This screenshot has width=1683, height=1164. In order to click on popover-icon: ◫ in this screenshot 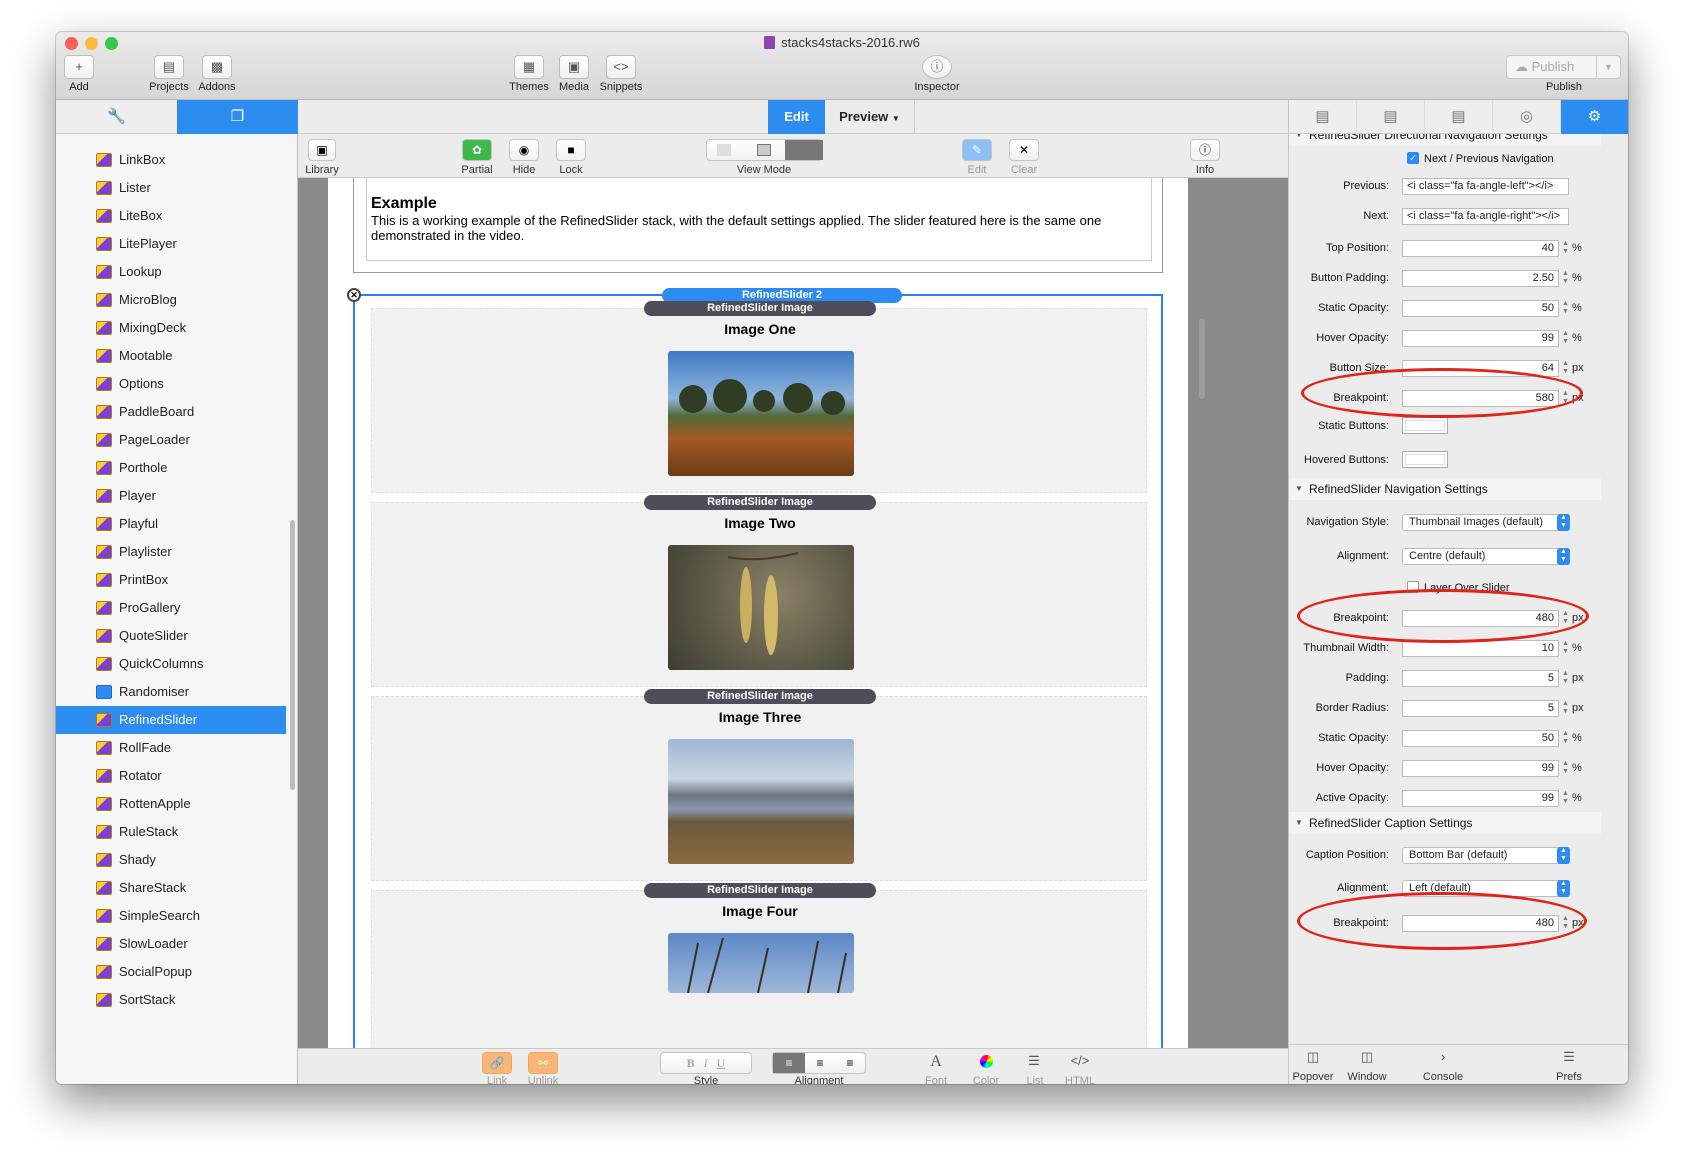, I will do `click(1313, 1057)`.